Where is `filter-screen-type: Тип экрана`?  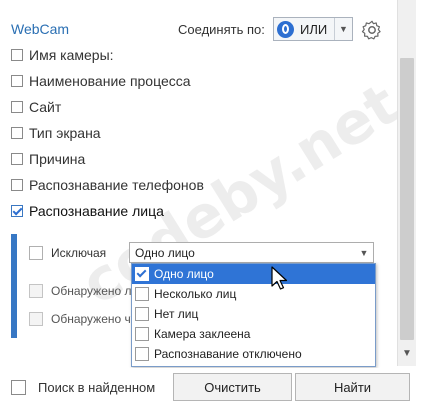 filter-screen-type: Тип экрана is located at coordinates (56, 133).